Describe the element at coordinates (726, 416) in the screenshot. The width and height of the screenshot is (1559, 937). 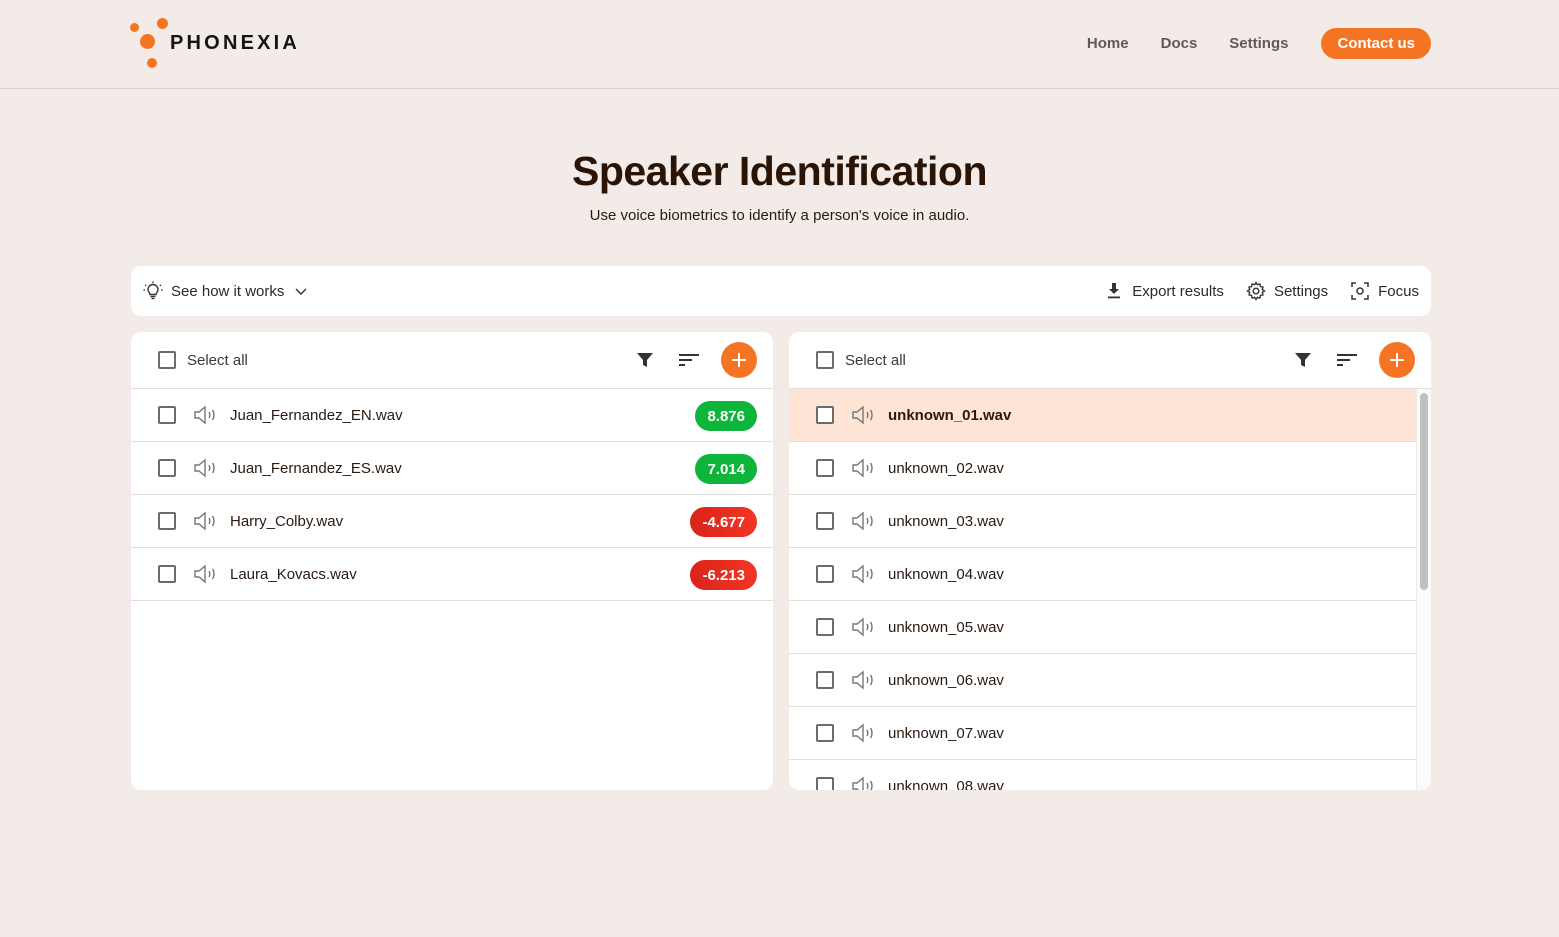
I see `score-badge: 8.876` at that location.